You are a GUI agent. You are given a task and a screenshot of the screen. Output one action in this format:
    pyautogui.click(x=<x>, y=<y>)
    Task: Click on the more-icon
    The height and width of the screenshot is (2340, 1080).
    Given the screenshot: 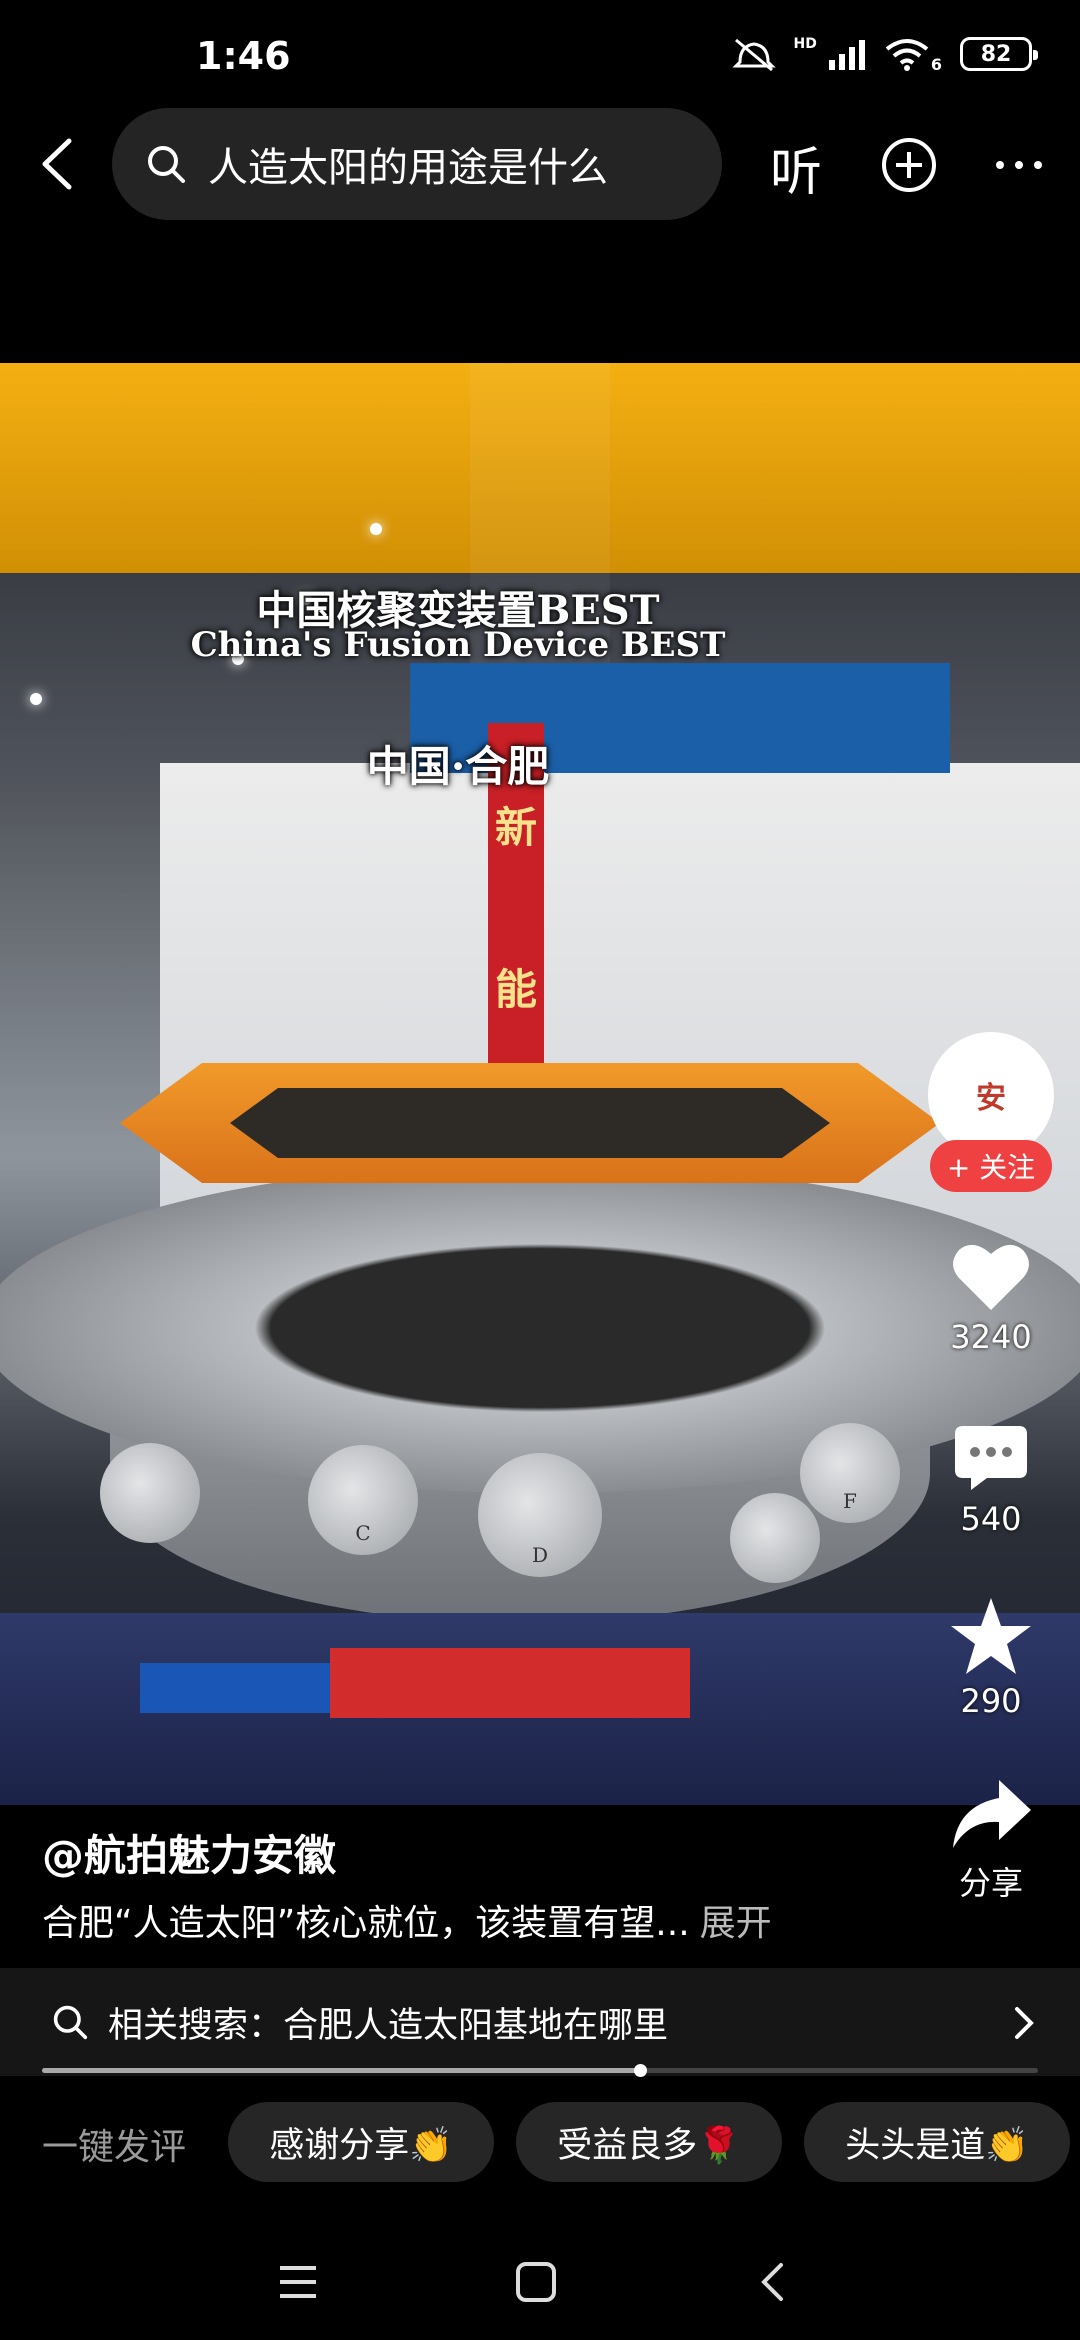 What is the action you would take?
    pyautogui.click(x=1019, y=165)
    